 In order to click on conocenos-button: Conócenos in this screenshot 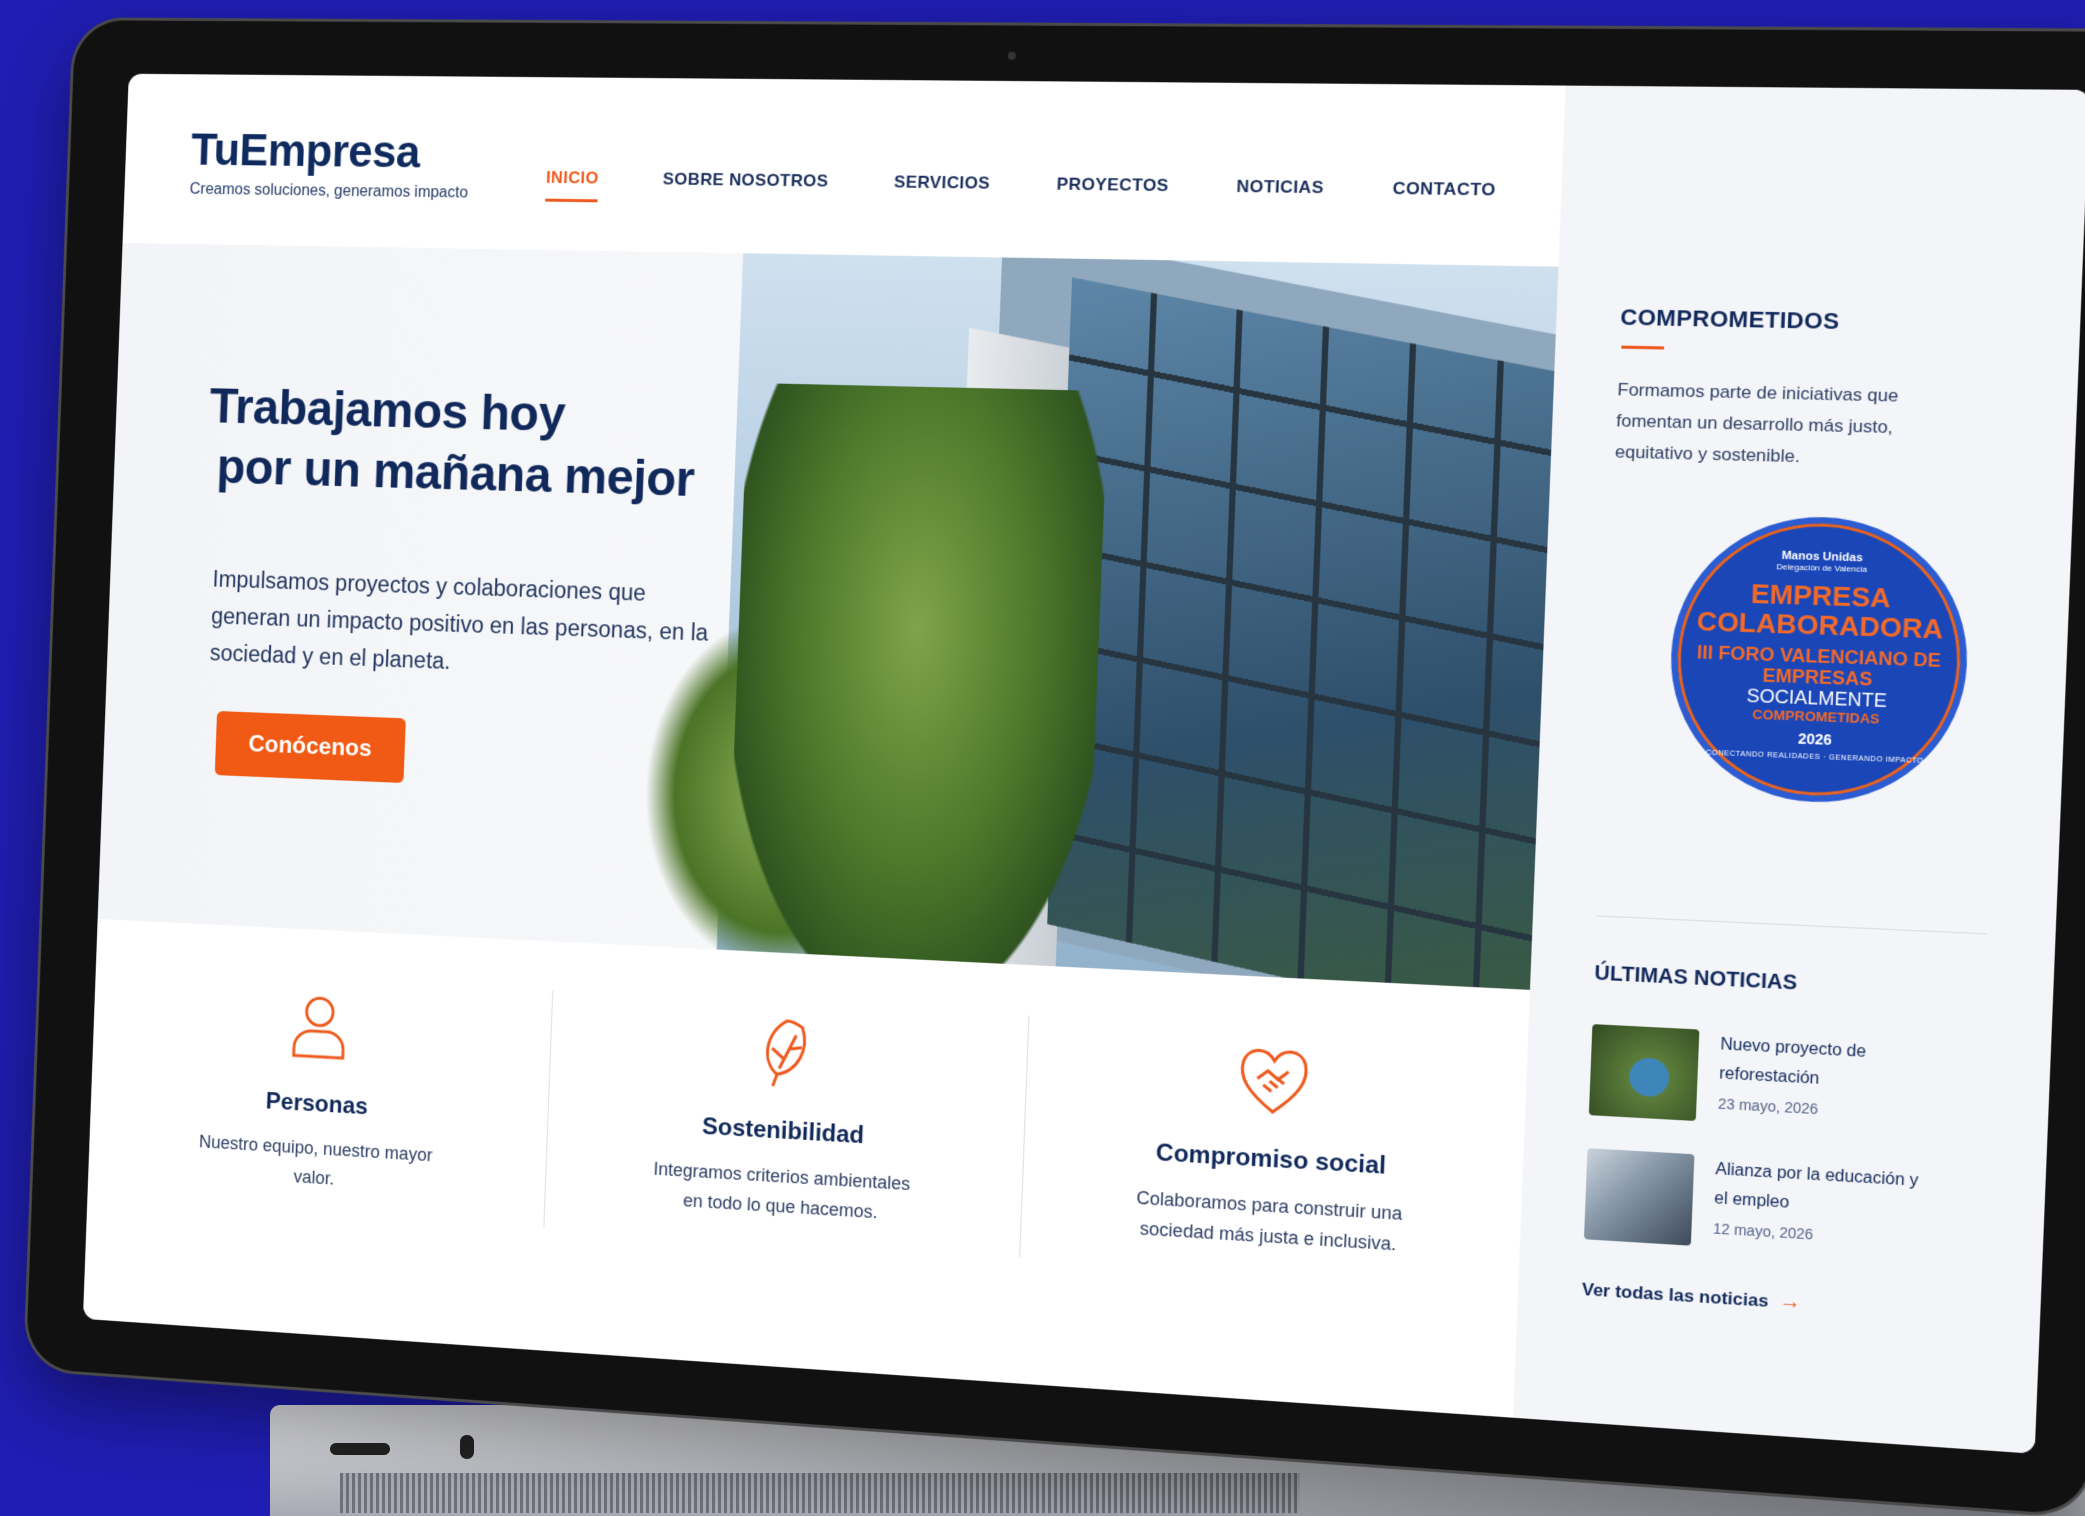, I will do `click(310, 747)`.